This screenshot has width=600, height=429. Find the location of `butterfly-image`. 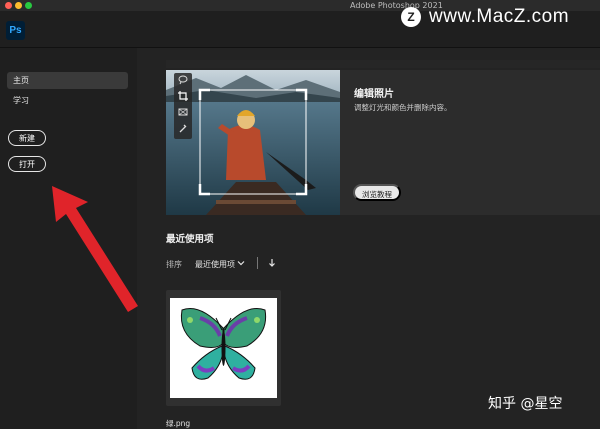

butterfly-image is located at coordinates (223, 344).